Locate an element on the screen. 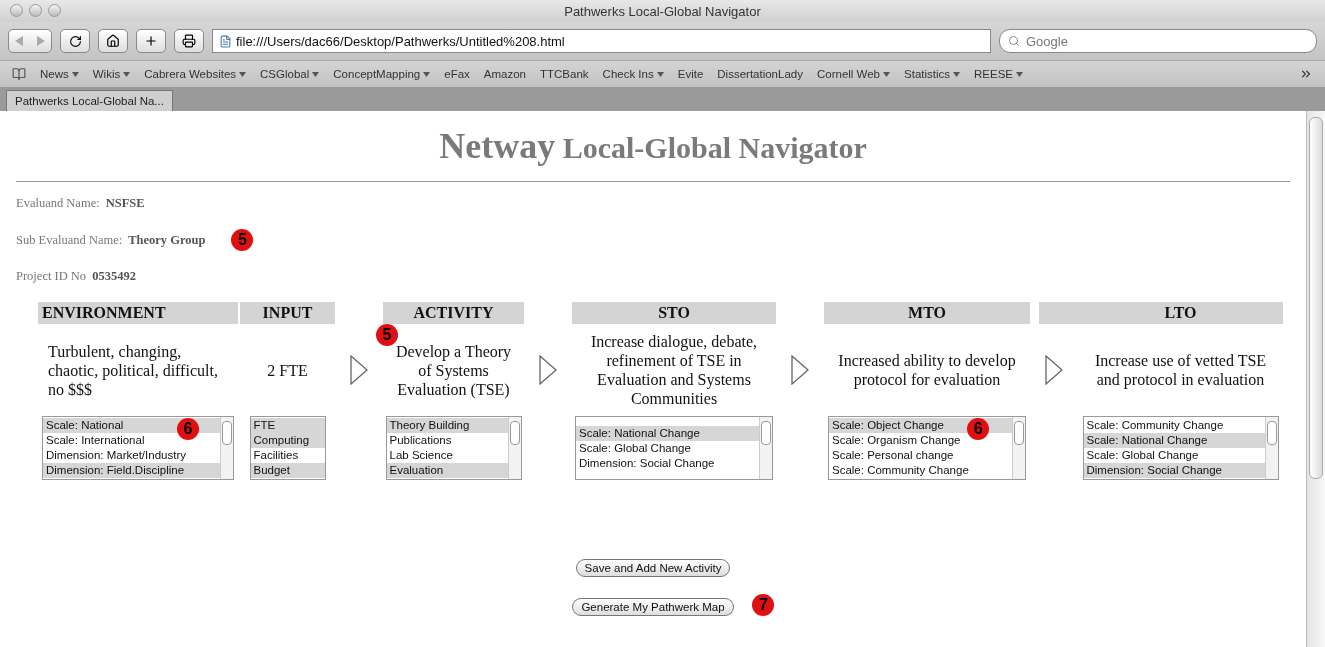 The image size is (1325, 647). bookmark-link: Cabrera Websites is located at coordinates (195, 74).